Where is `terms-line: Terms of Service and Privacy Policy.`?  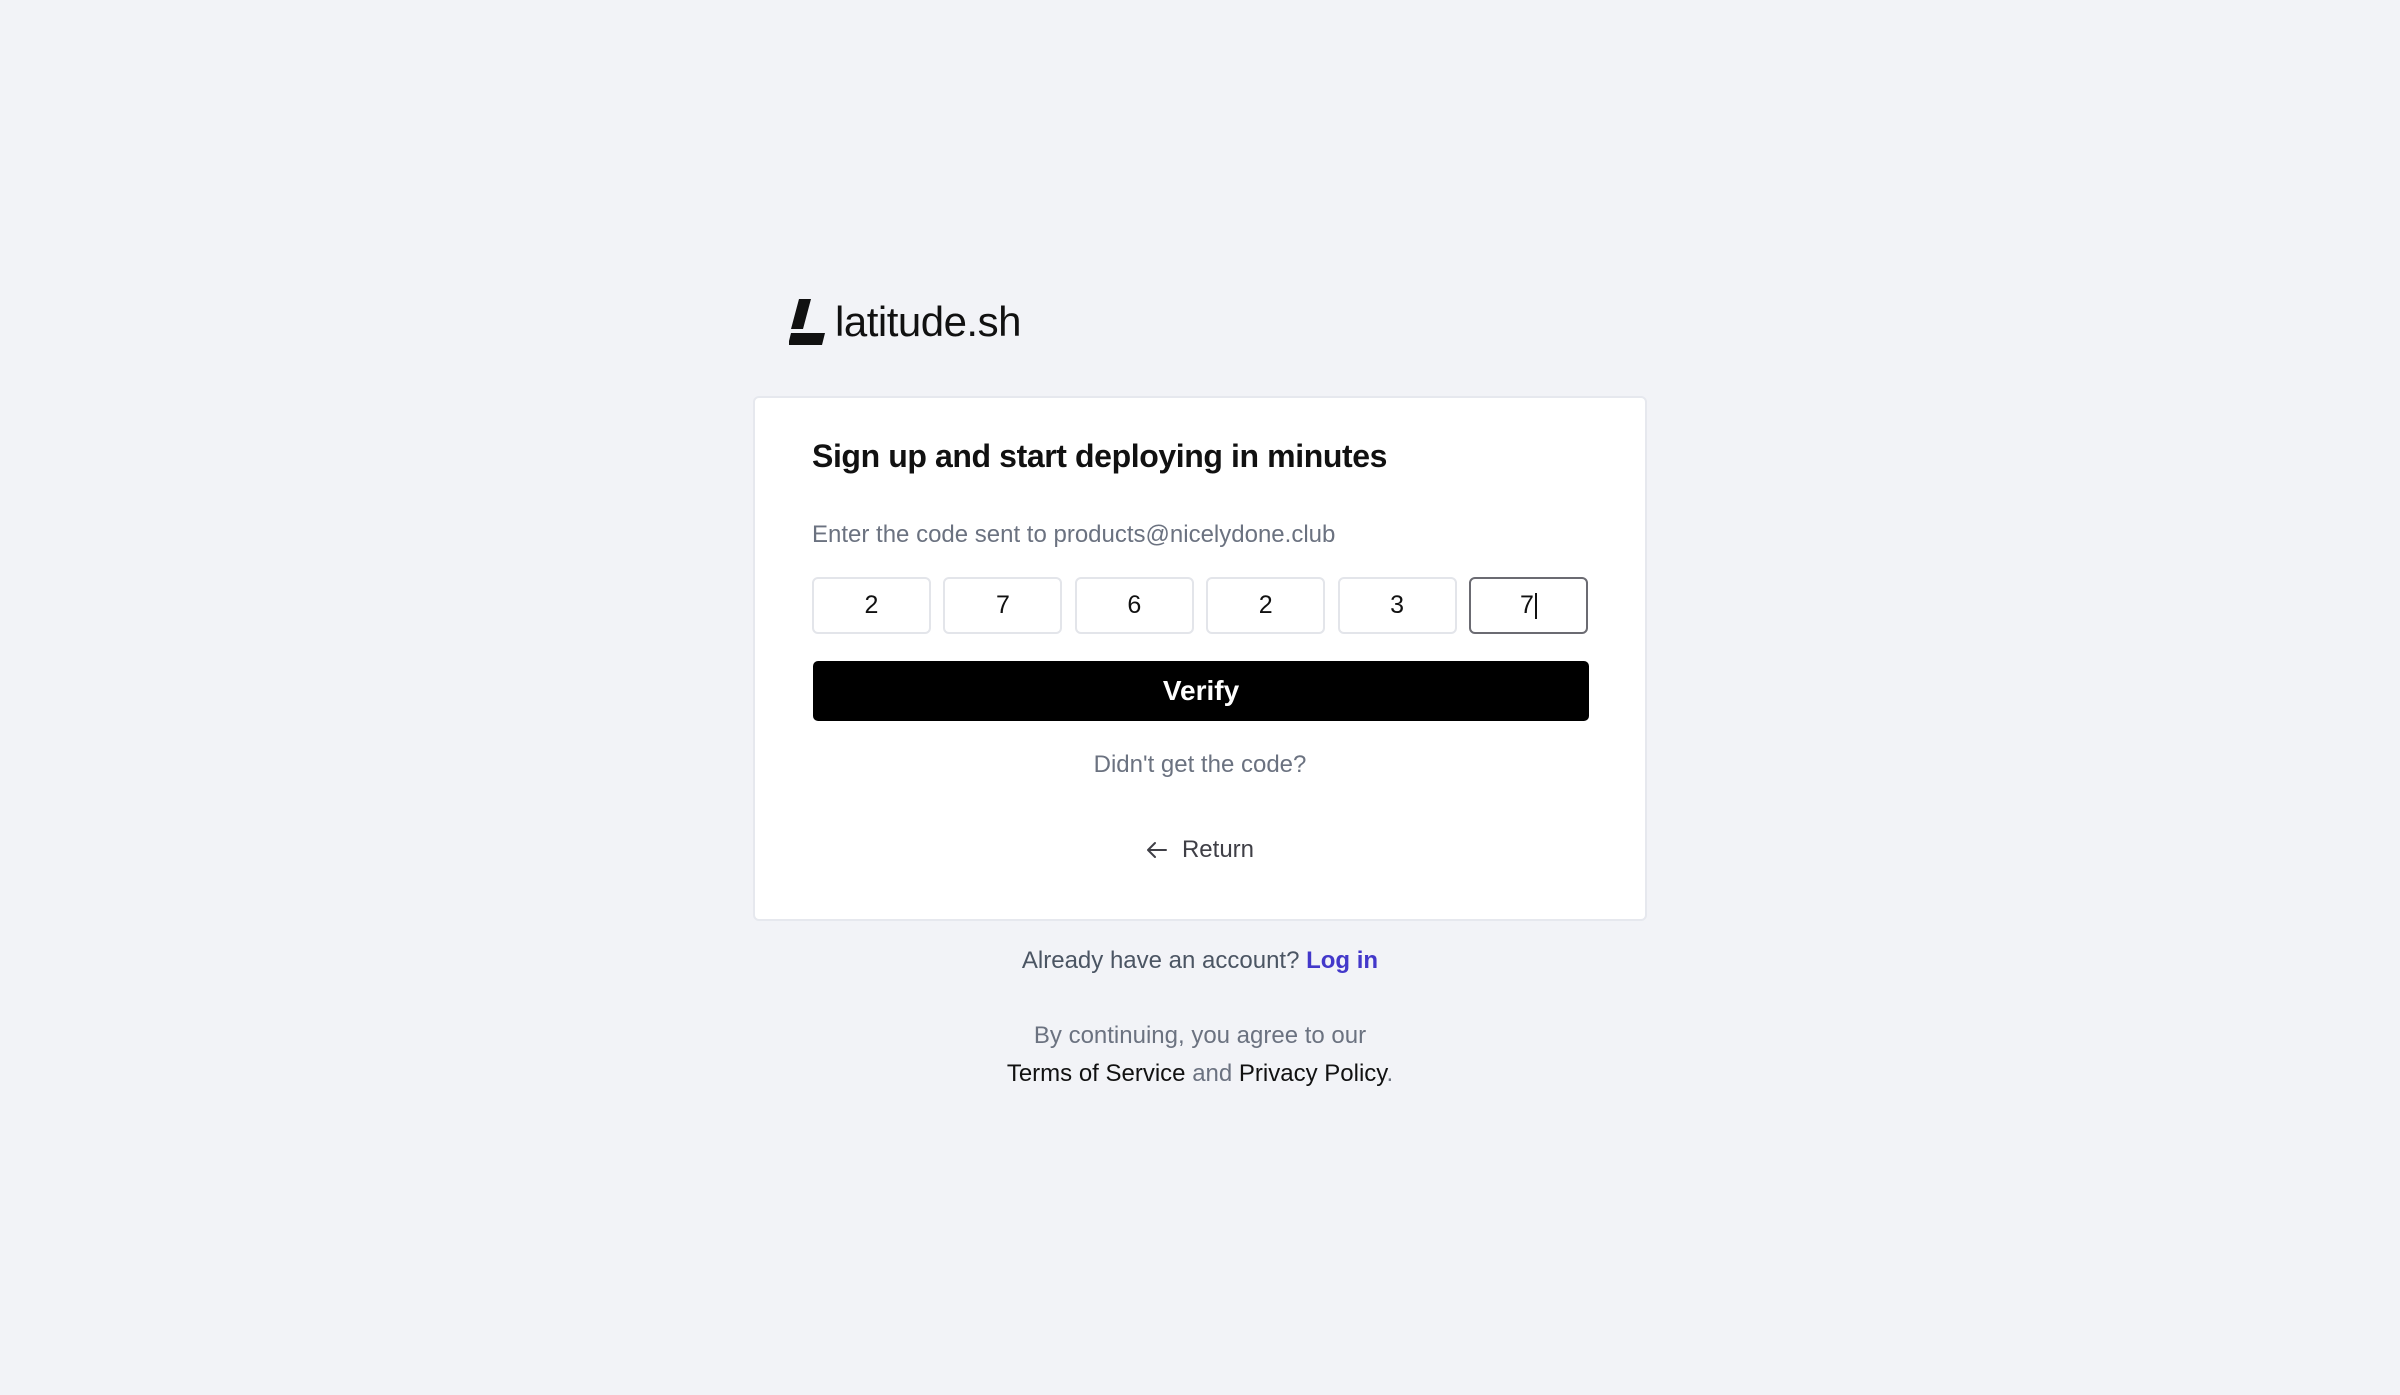 terms-line: Terms of Service and Privacy Policy. is located at coordinates (1200, 1074).